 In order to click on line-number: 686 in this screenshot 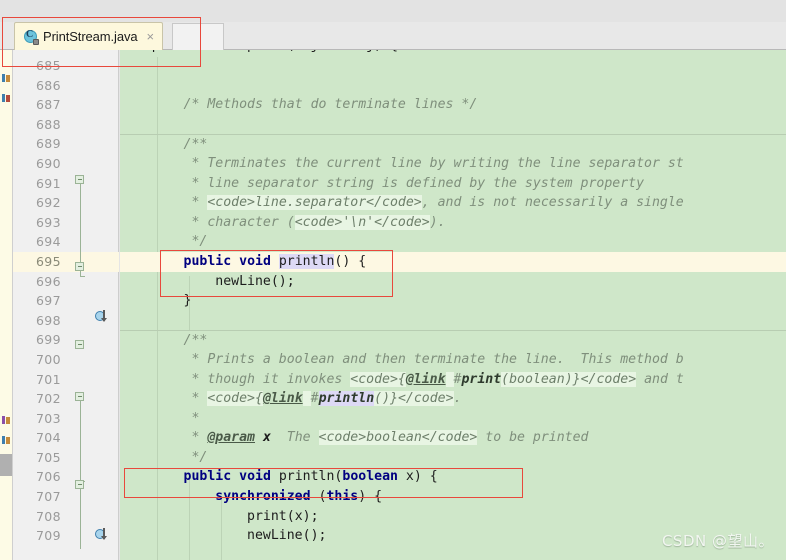, I will do `click(48, 85)`.